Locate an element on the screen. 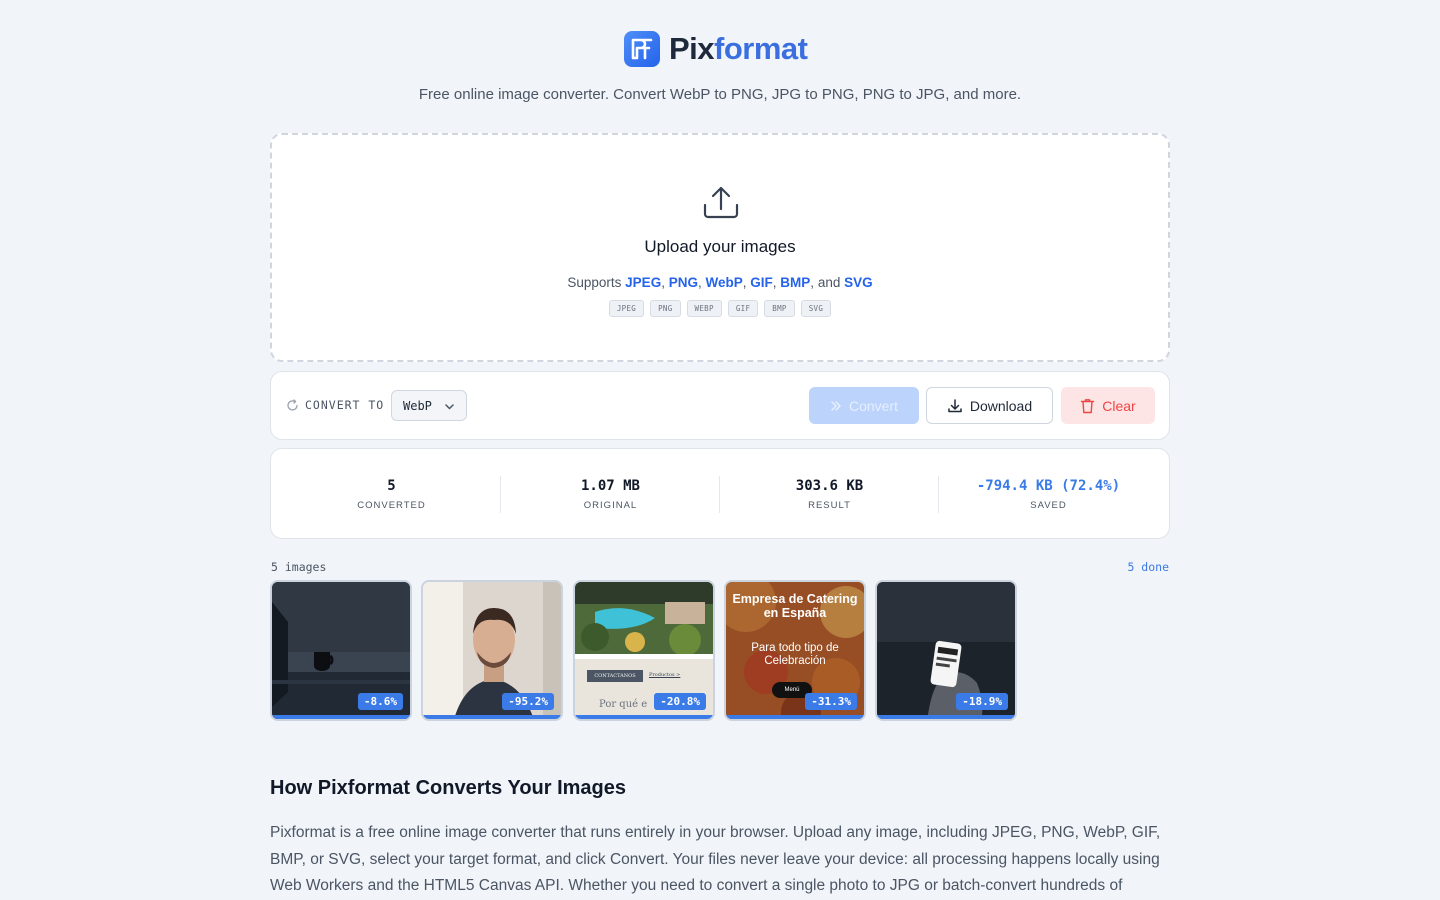 This screenshot has height=900, width=1440. clear-button-label: Clear is located at coordinates (1119, 405).